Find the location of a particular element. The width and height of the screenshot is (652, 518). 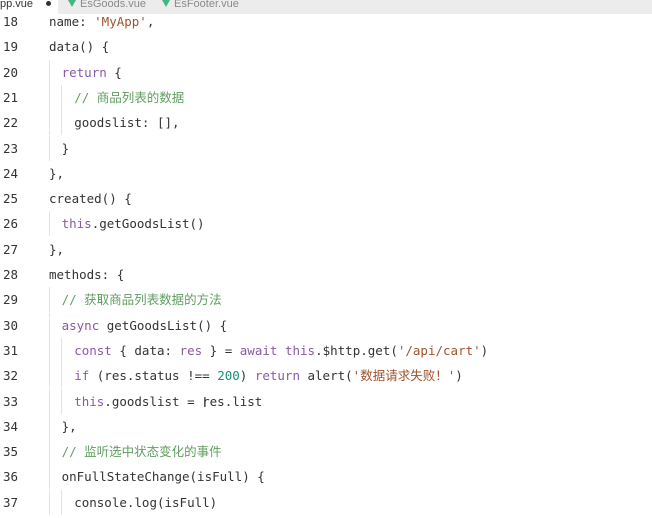

line-number: 22 is located at coordinates (10, 123).